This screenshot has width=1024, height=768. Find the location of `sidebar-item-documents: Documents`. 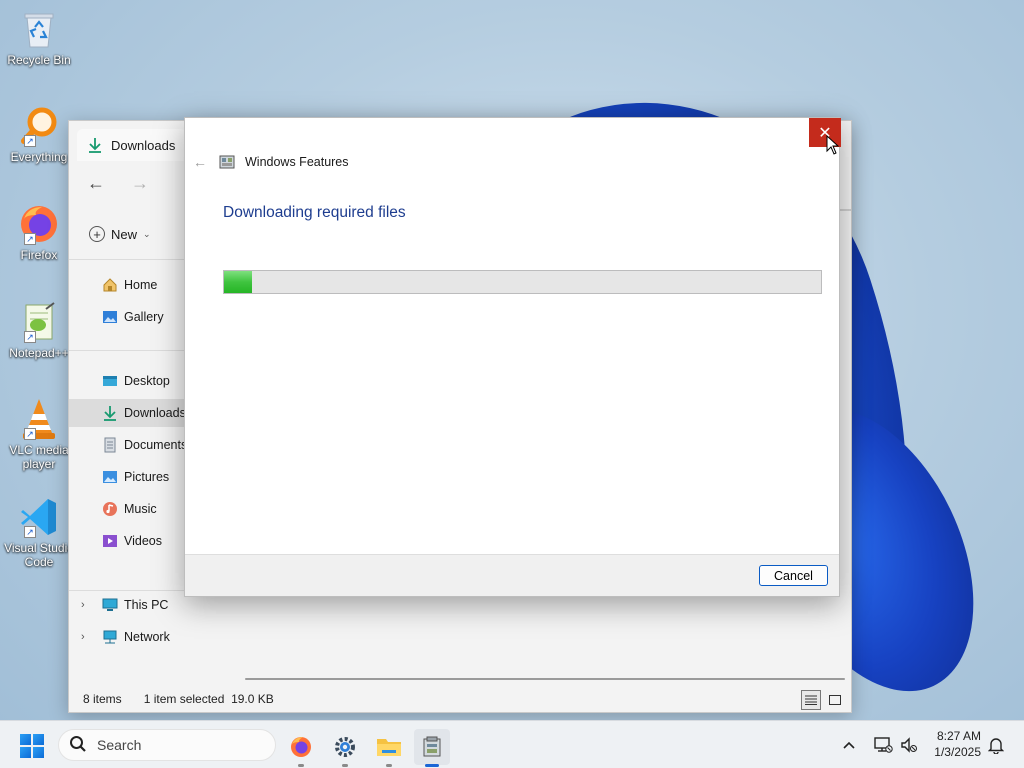

sidebar-item-documents: Documents is located at coordinates (128, 445).